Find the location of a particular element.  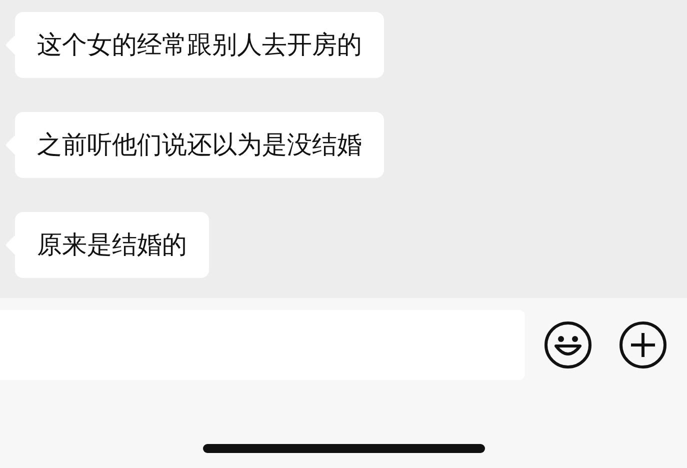

message-bubble: 原来是结婚的 is located at coordinates (112, 245).